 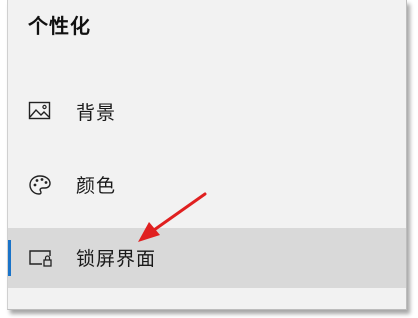 What do you see at coordinates (96, 186) in the screenshot?
I see `sidebar-item-label: 颜色` at bounding box center [96, 186].